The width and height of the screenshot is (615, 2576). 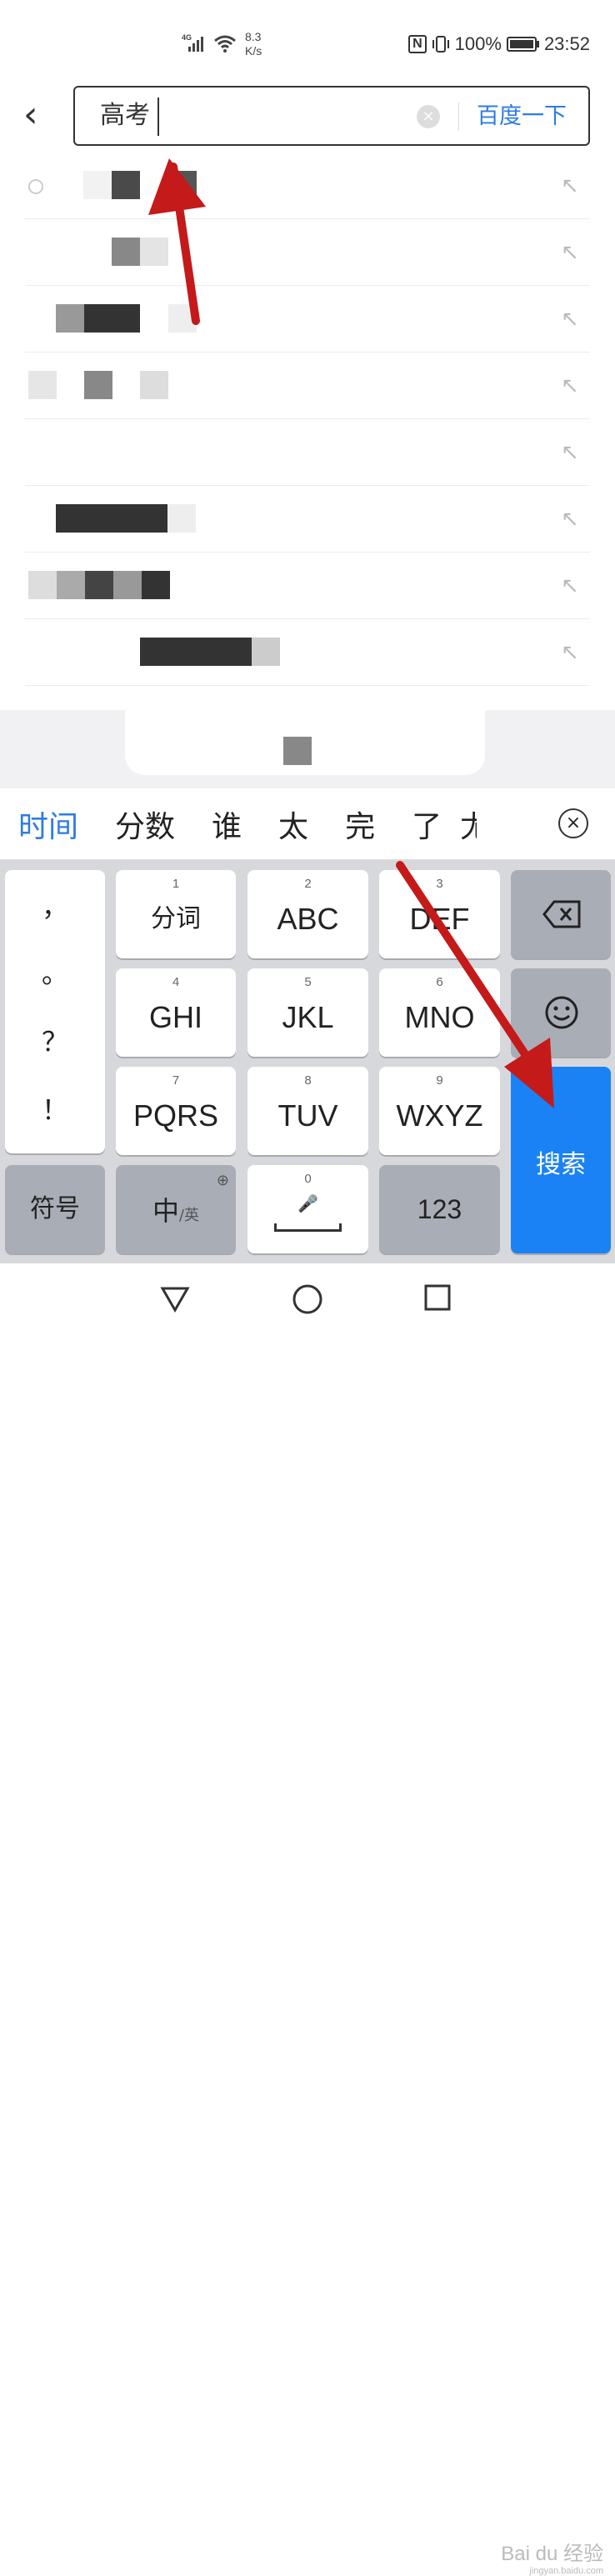 I want to click on candidate-bar: 时间 分数 谁 太 完 了 尤 ×, so click(x=307, y=824).